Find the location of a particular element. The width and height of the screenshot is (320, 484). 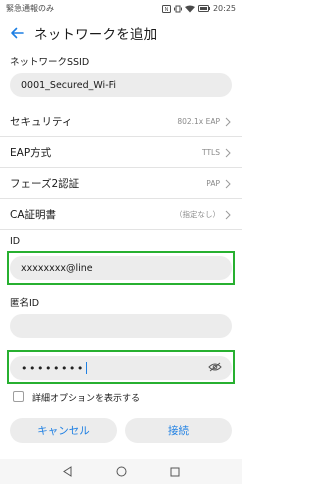

ca-cert-row: CA証明書 （指定なし） is located at coordinates (121, 214).